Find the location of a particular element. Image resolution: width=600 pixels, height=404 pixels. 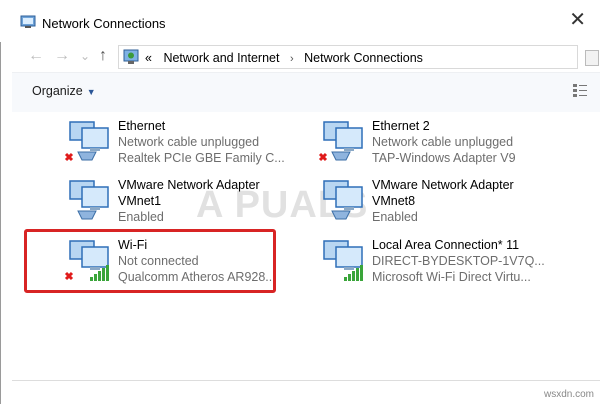

connection-name: Ethernet 2 is located at coordinates (401, 126).